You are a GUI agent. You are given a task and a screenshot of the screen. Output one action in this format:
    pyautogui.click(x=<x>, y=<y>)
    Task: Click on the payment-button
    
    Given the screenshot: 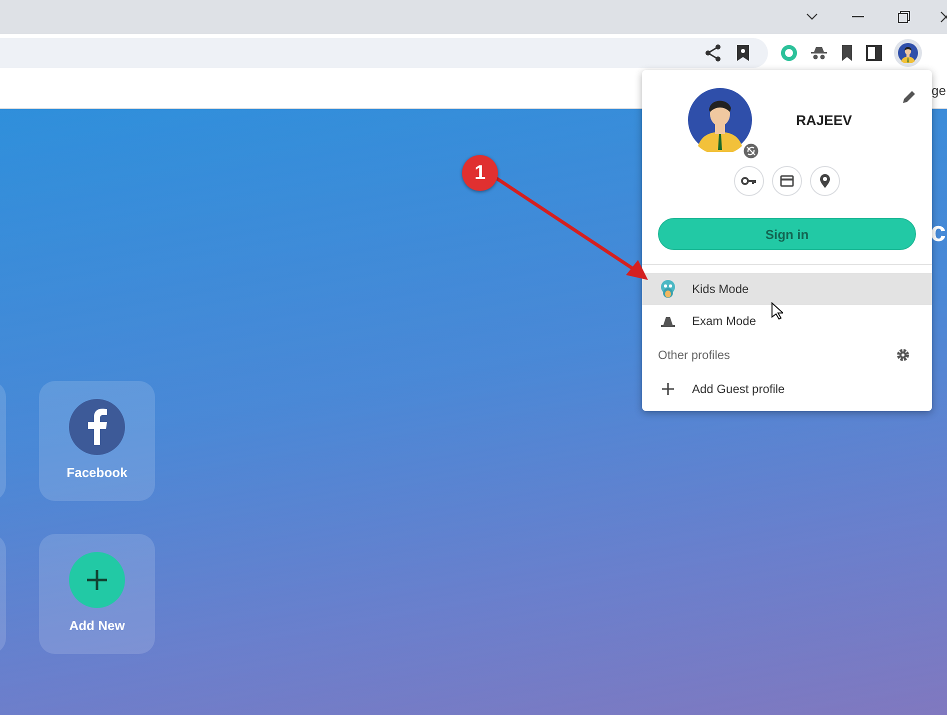 What is the action you would take?
    pyautogui.click(x=787, y=181)
    